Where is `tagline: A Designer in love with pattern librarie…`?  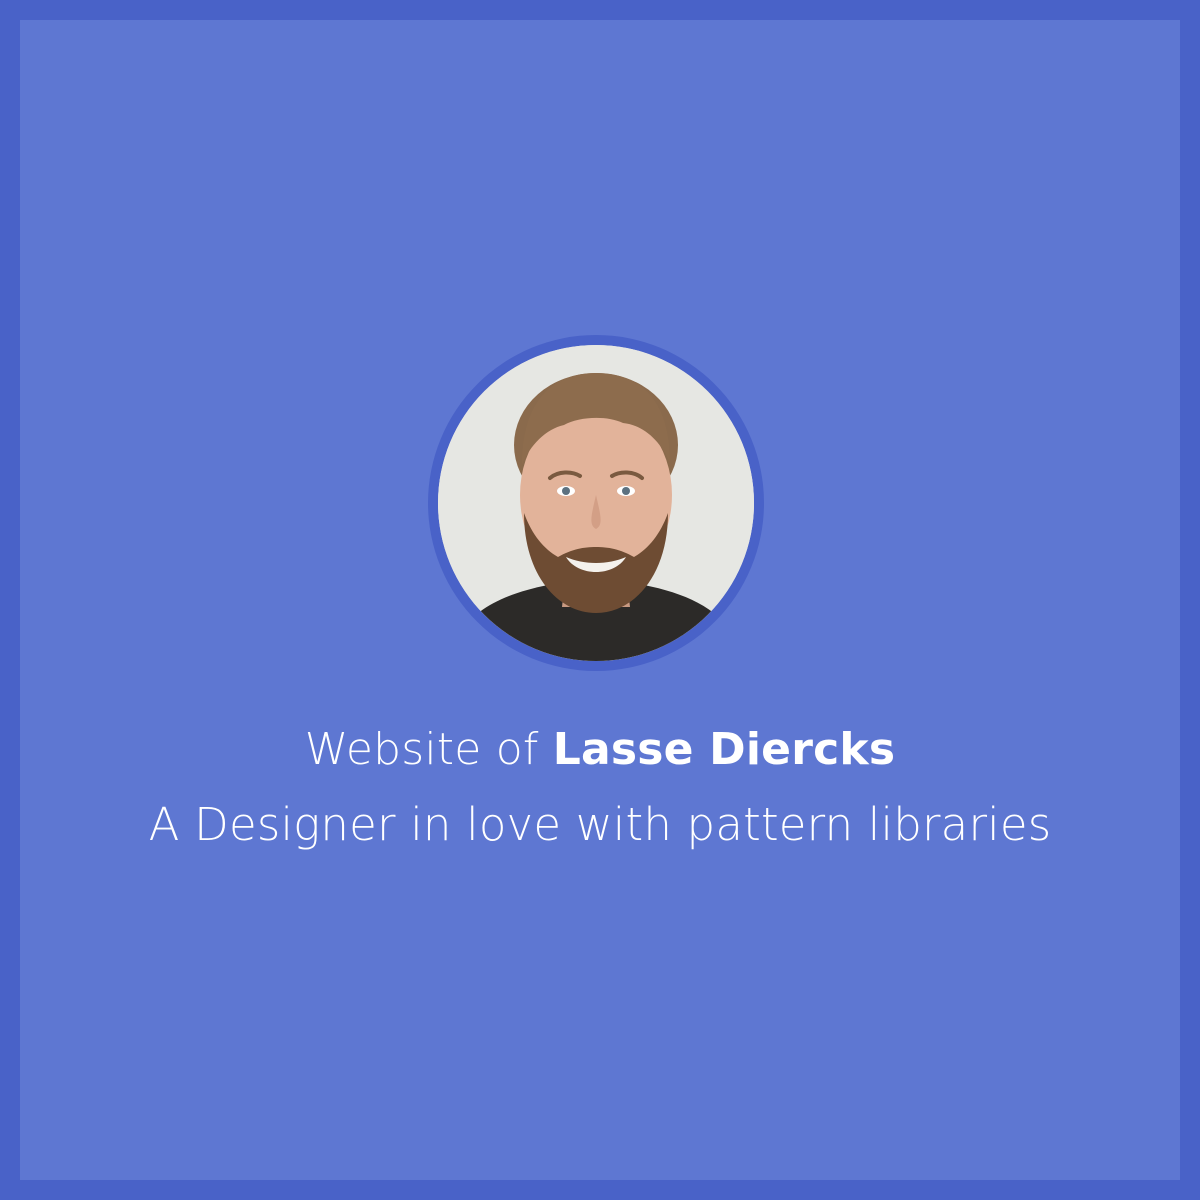
tagline: A Designer in love with pattern librarie… is located at coordinates (600, 824).